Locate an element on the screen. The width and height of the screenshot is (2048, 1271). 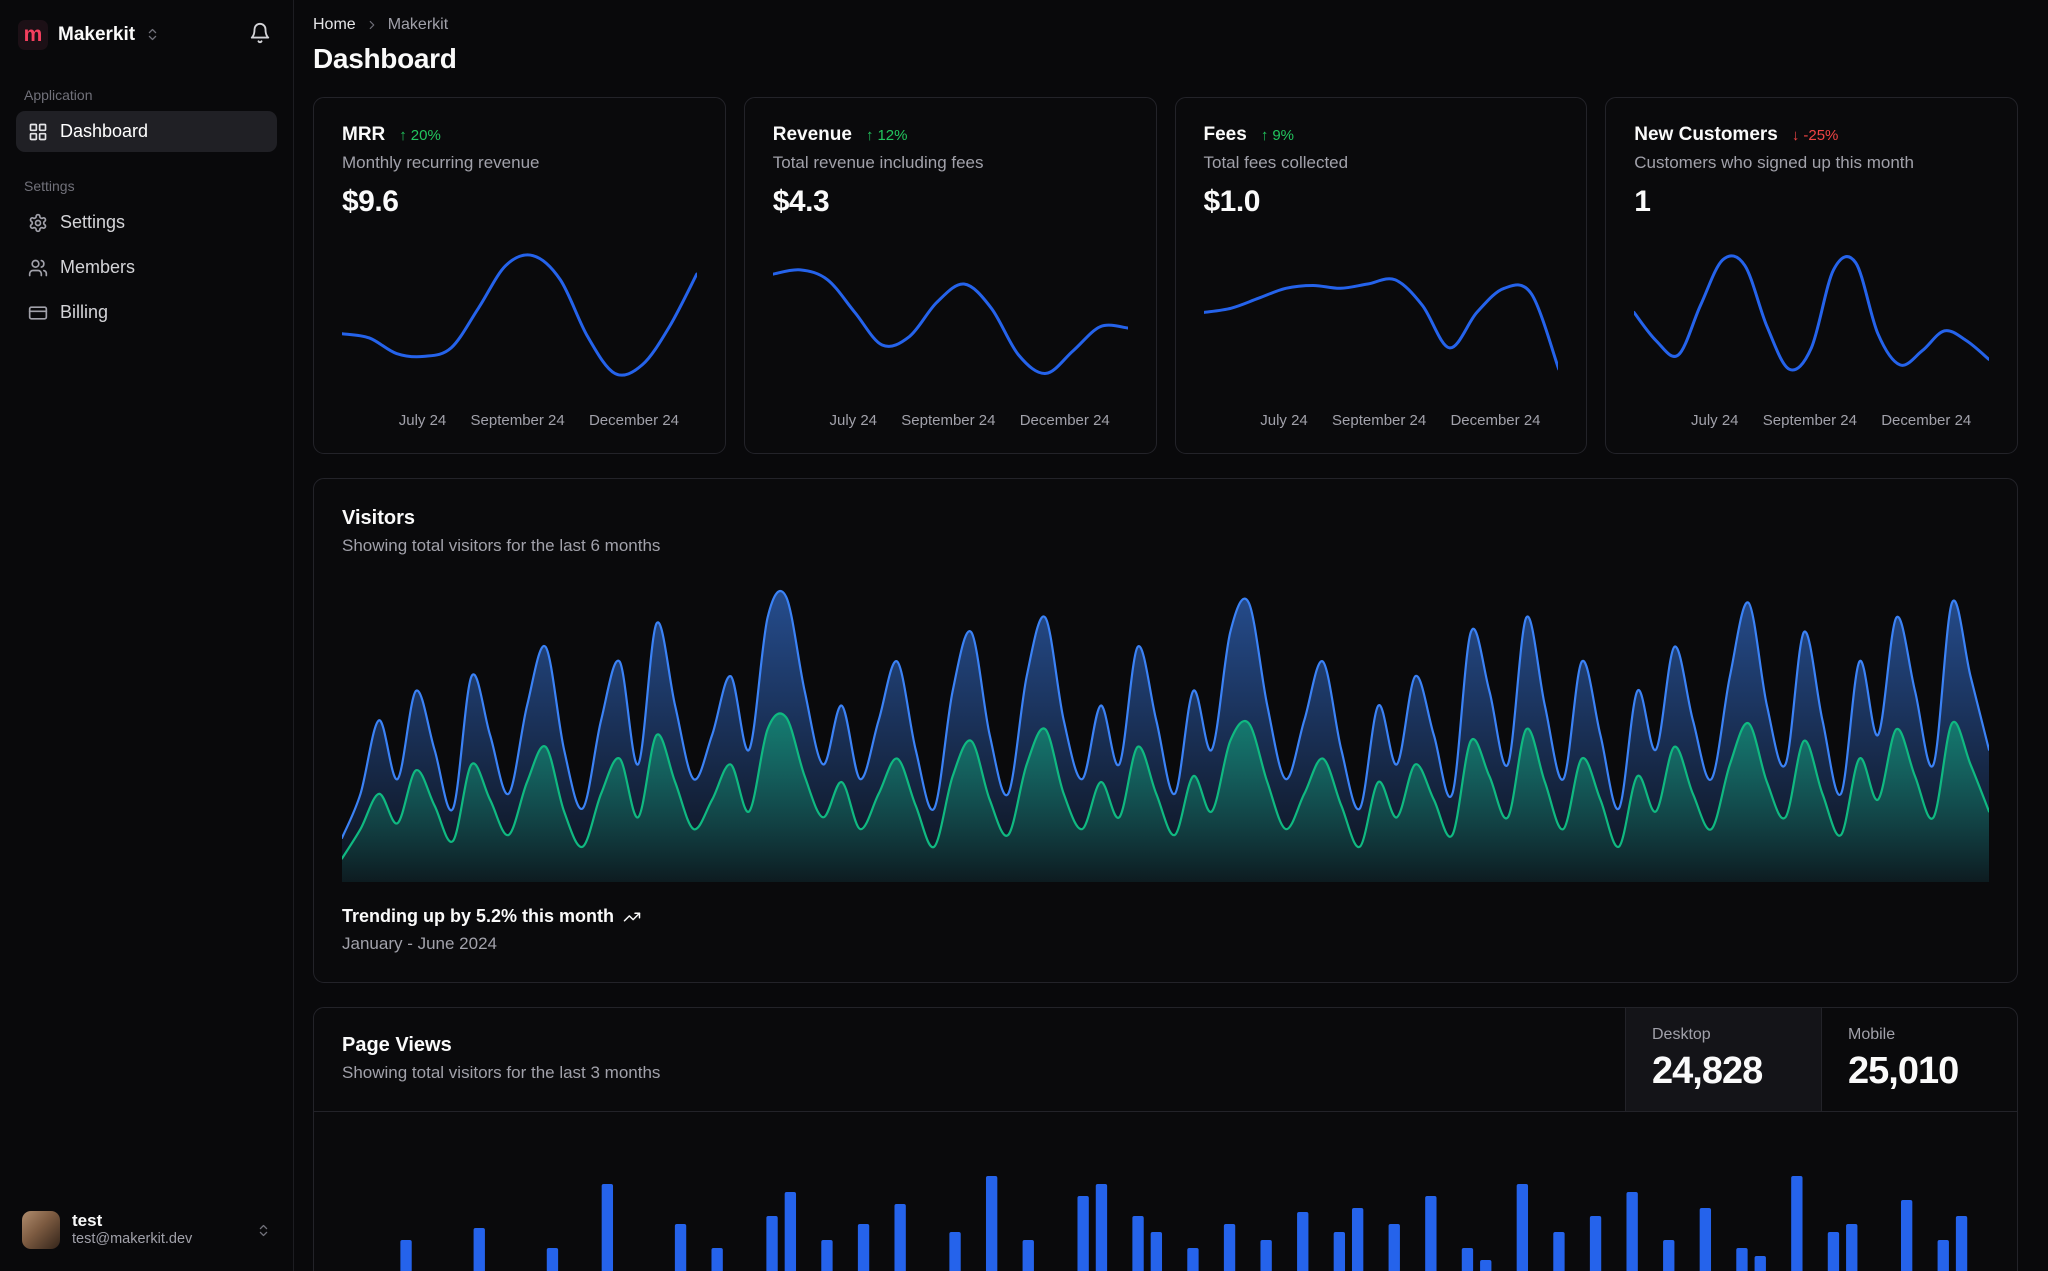
fees-sparkline-chart is located at coordinates (1381, 319).